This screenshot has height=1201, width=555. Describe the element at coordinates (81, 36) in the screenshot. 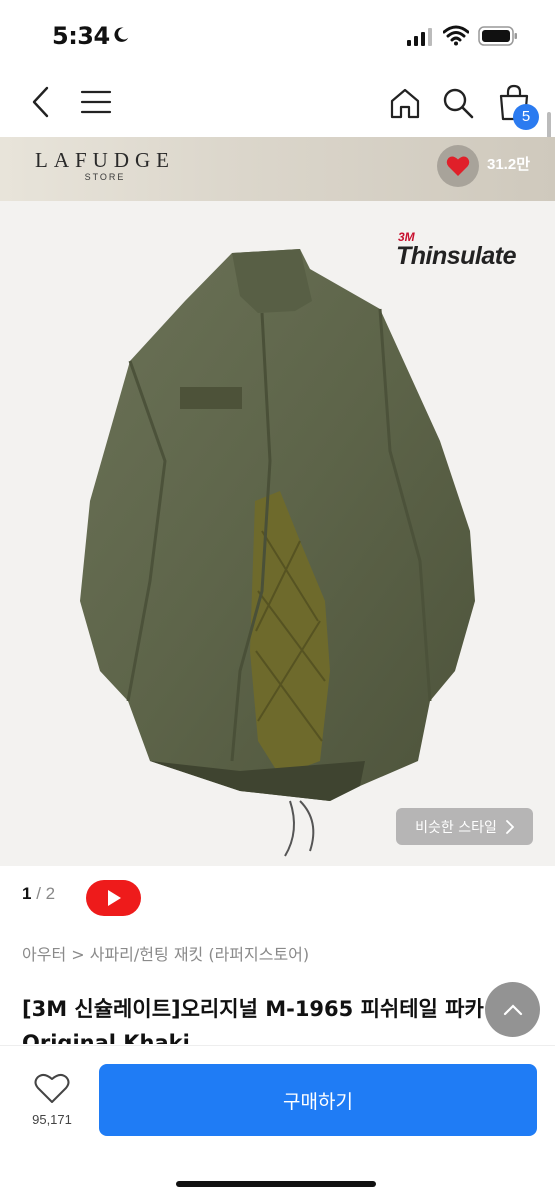

I see `status-time: 5:34` at that location.